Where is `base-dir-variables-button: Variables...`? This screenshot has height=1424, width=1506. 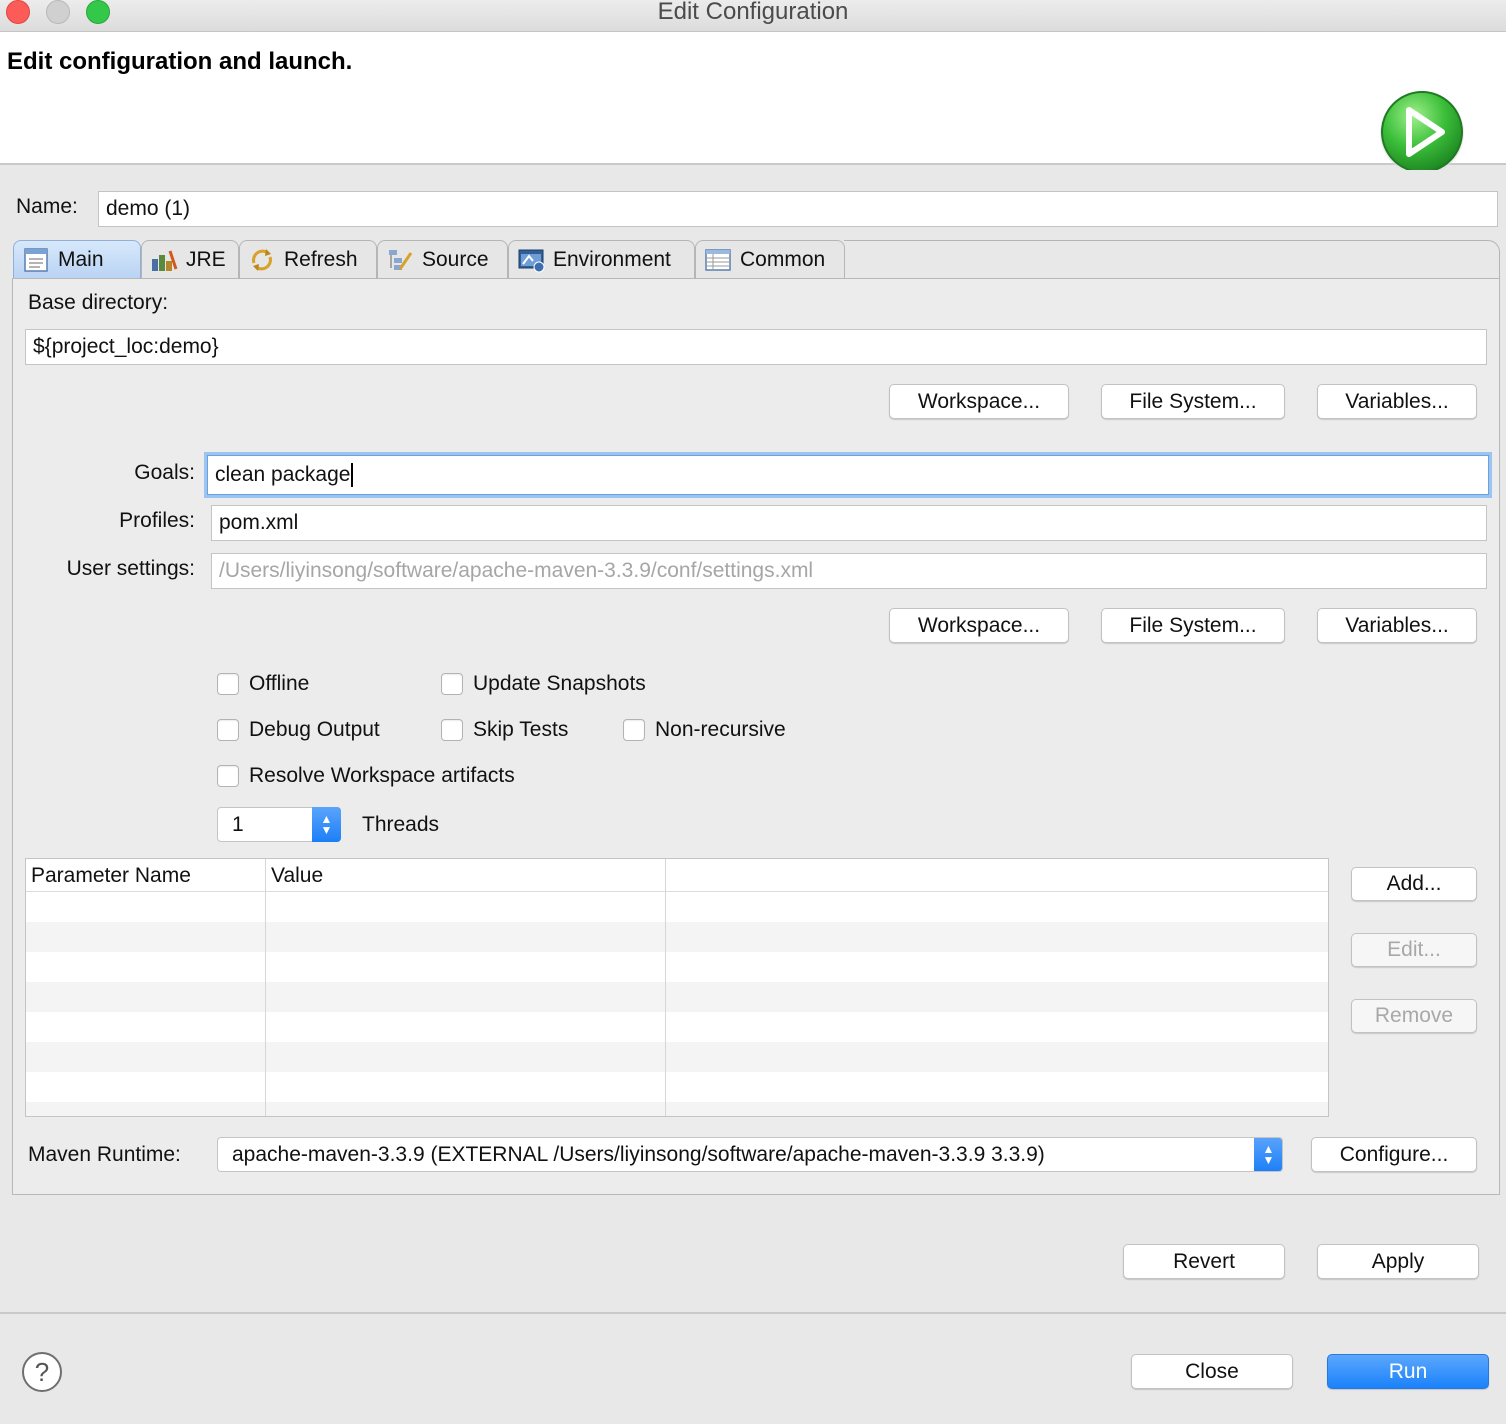 base-dir-variables-button: Variables... is located at coordinates (1397, 401).